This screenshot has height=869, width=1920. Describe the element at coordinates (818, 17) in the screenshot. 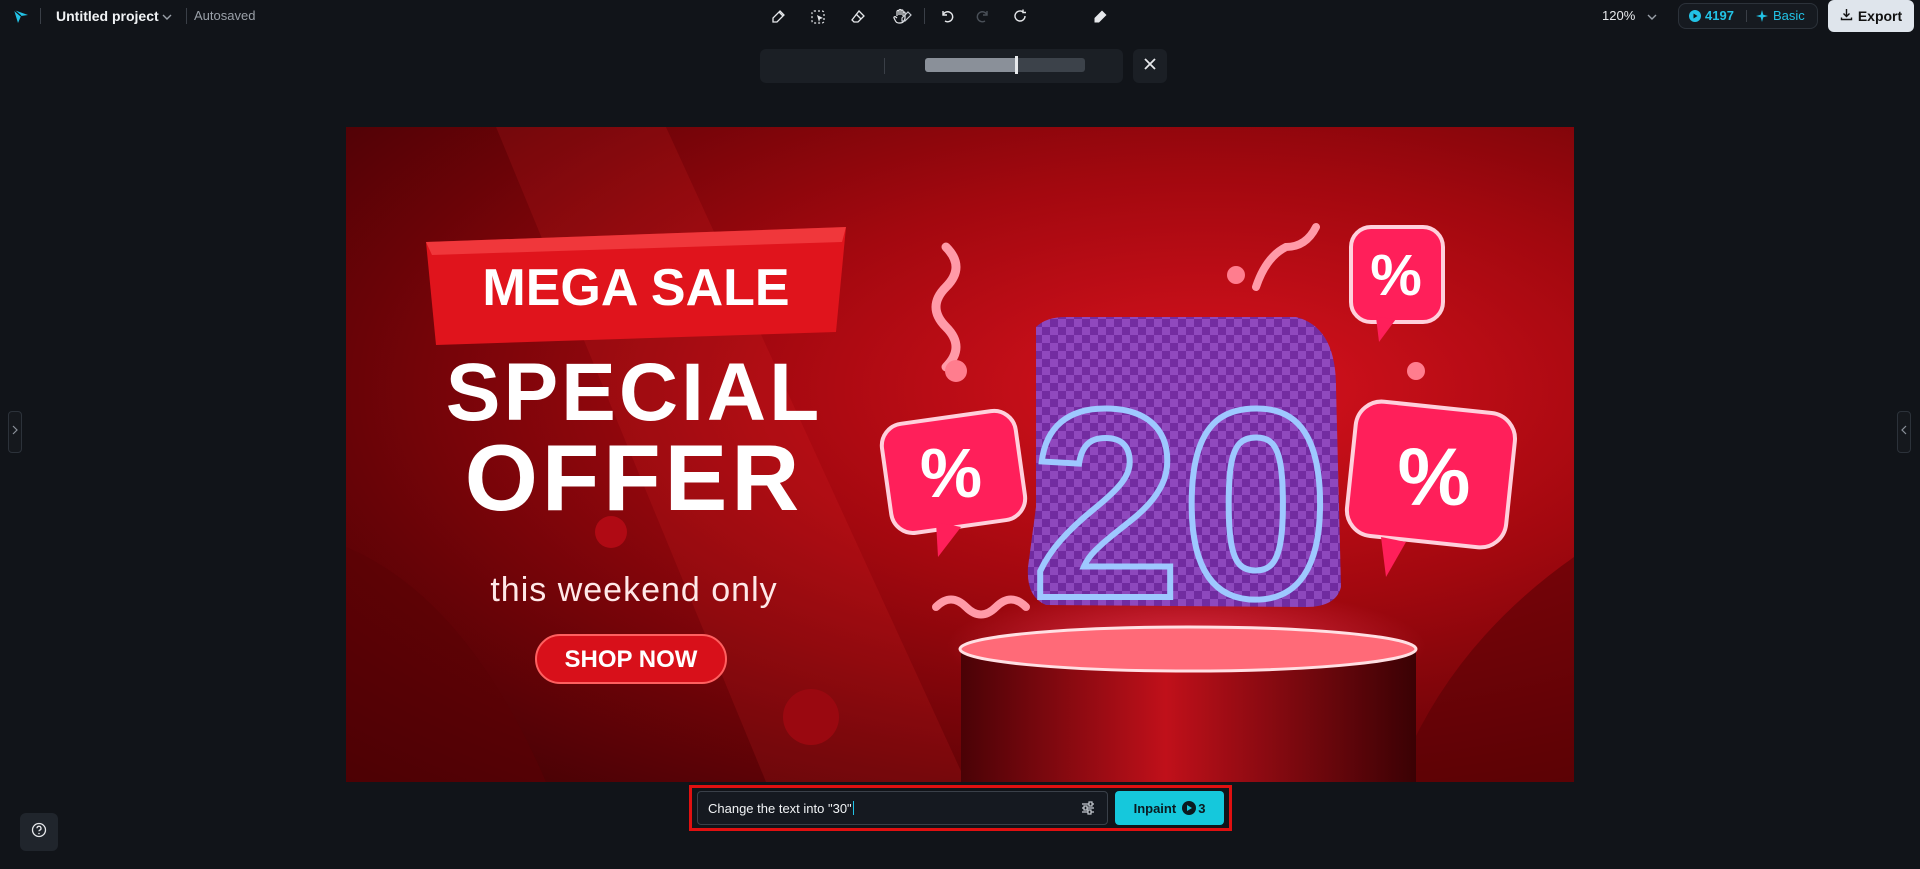

I see `smart-select-icon` at that location.